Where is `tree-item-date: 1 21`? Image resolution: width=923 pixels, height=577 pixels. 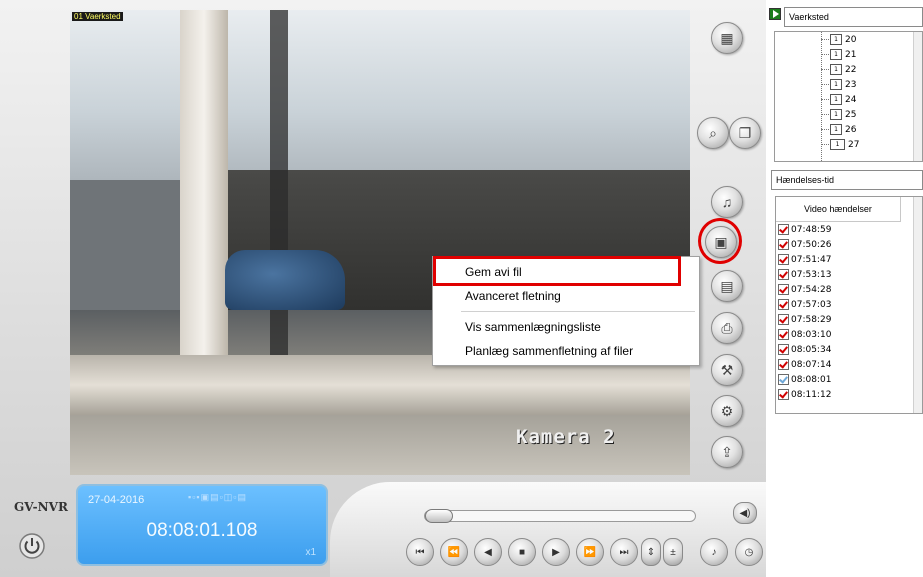 tree-item-date: 1 21 is located at coordinates (838, 55).